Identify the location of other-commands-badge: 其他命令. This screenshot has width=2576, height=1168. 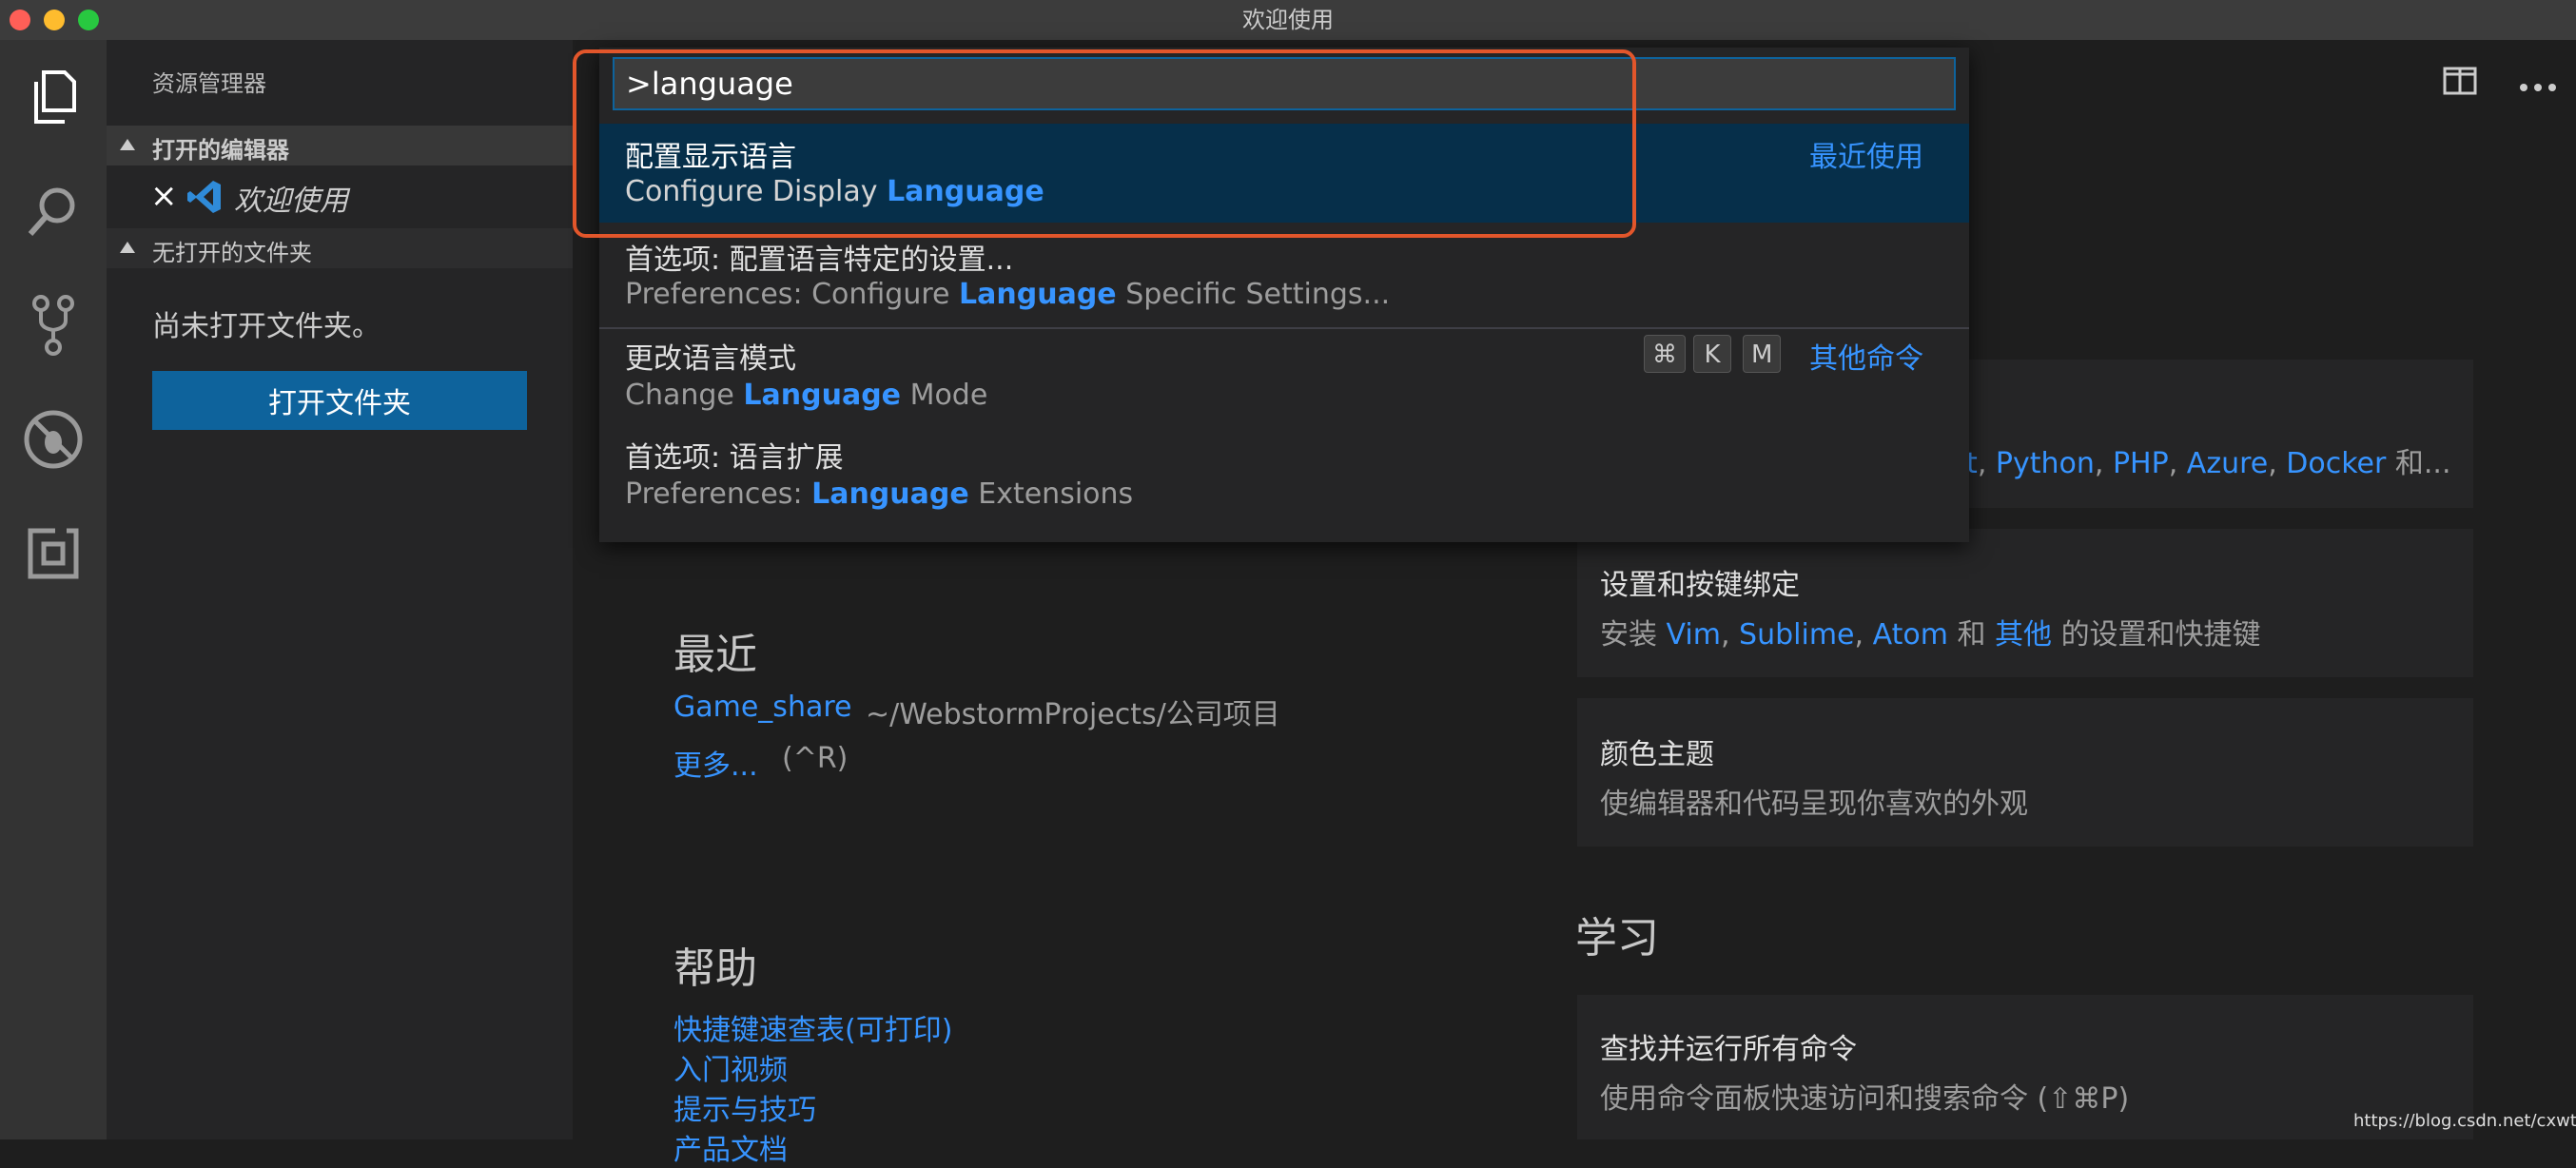
(1866, 359).